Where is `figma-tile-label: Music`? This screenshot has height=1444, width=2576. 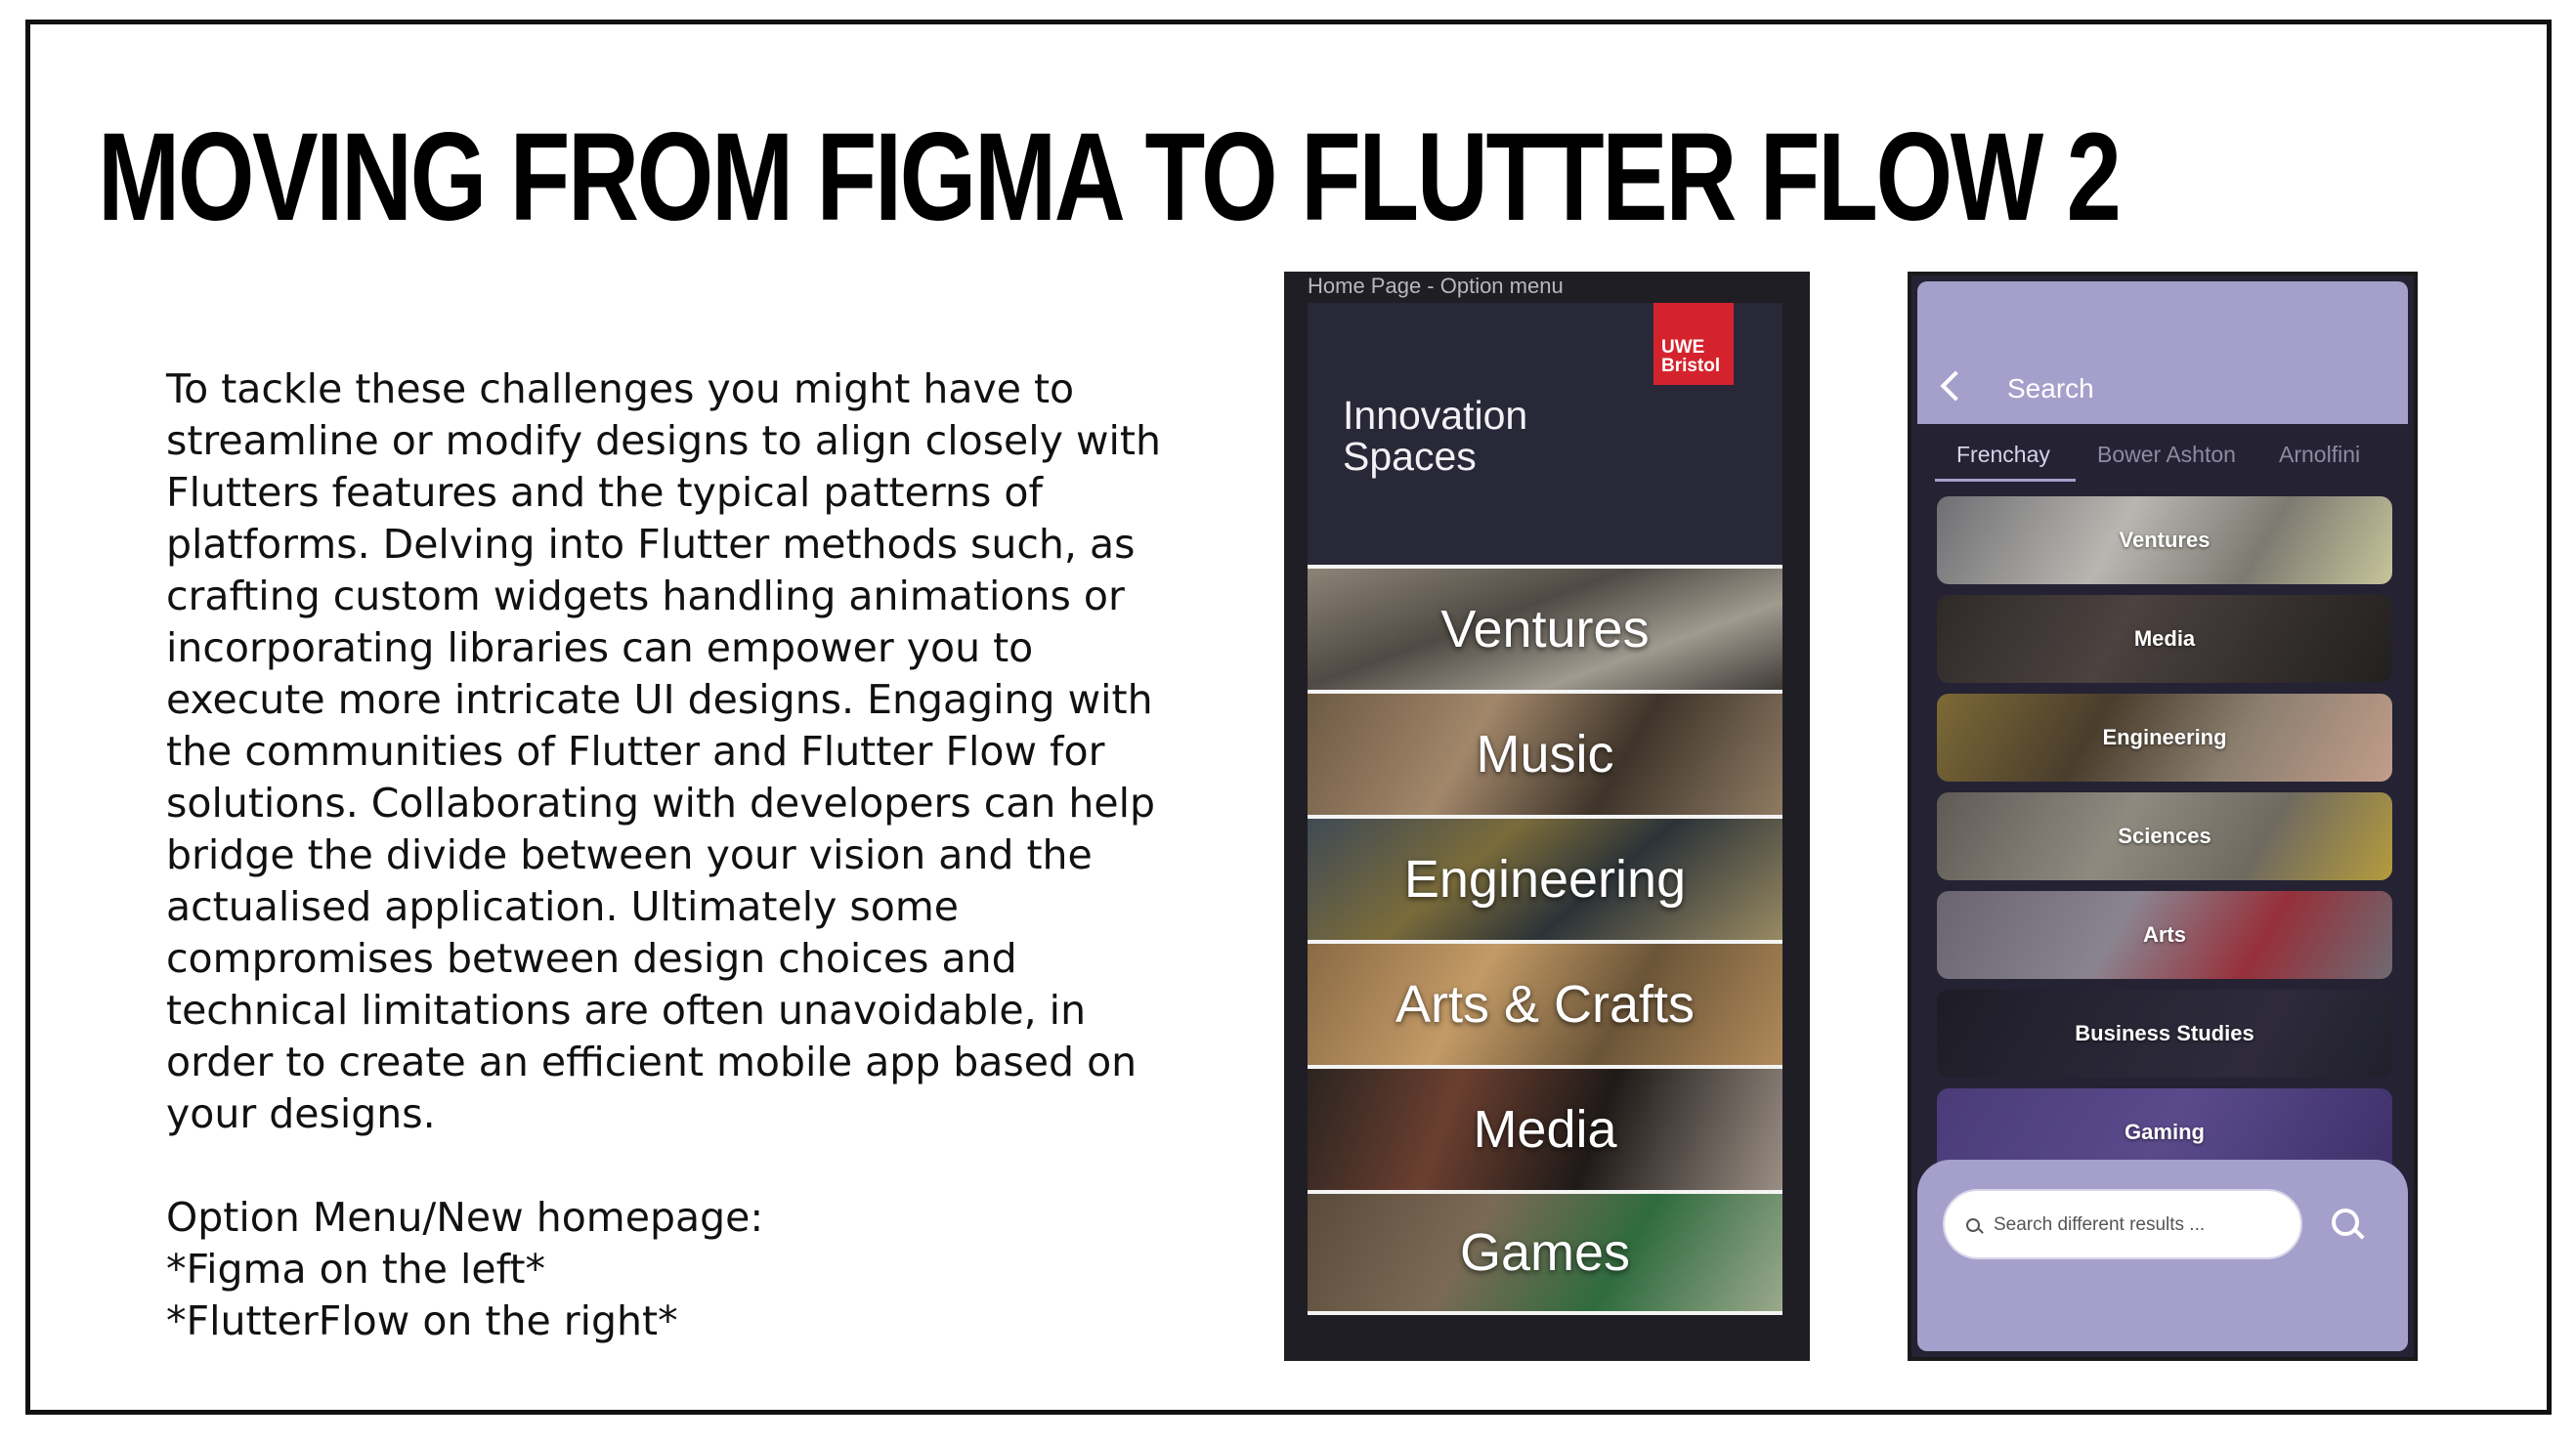
figma-tile-label: Music is located at coordinates (1545, 755).